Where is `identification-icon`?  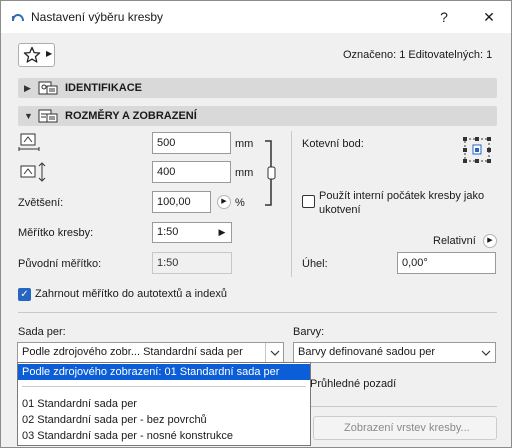 identification-icon is located at coordinates (48, 89).